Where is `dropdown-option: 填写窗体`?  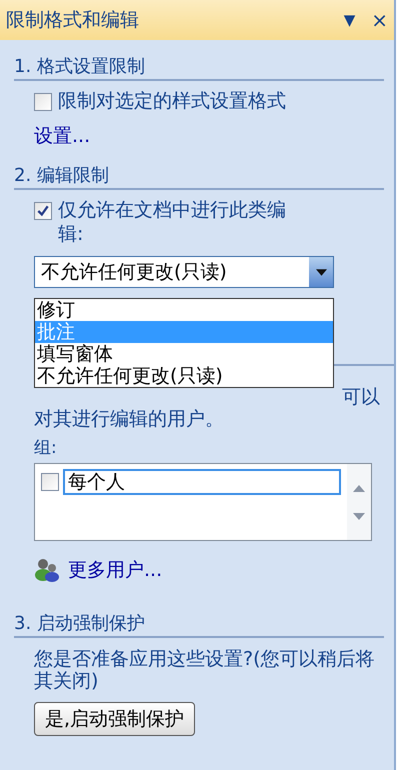 dropdown-option: 填写窗体 is located at coordinates (184, 354).